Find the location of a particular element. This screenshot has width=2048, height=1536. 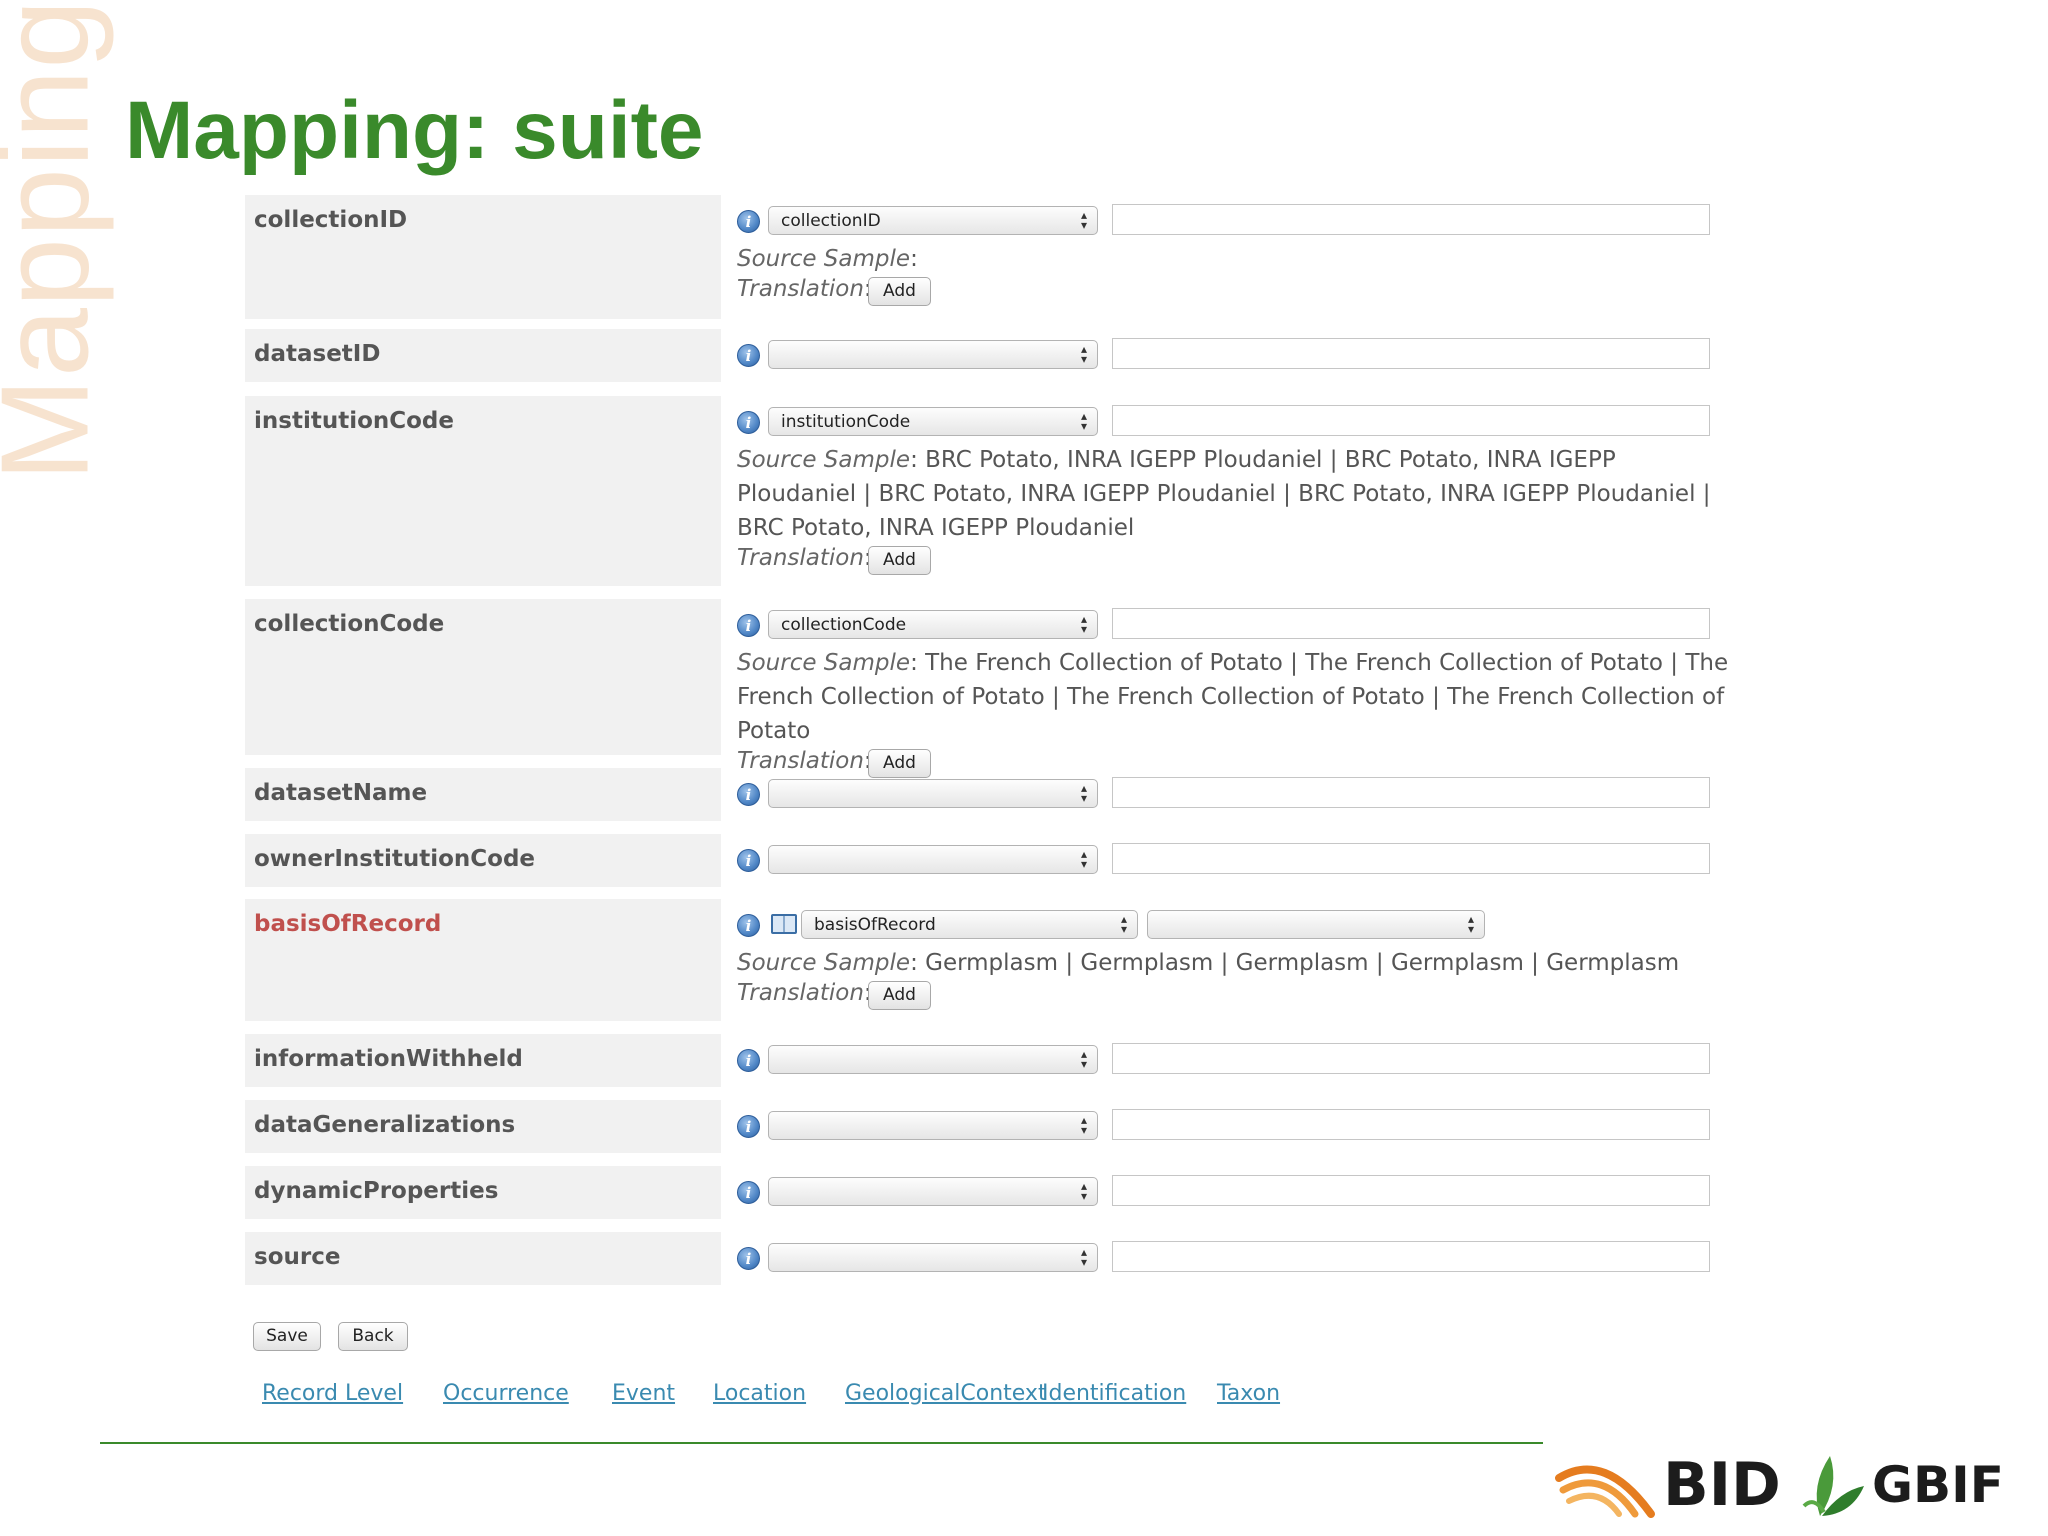

source-column-select: basisOfRecord ▴ ▾ is located at coordinates (969, 924).